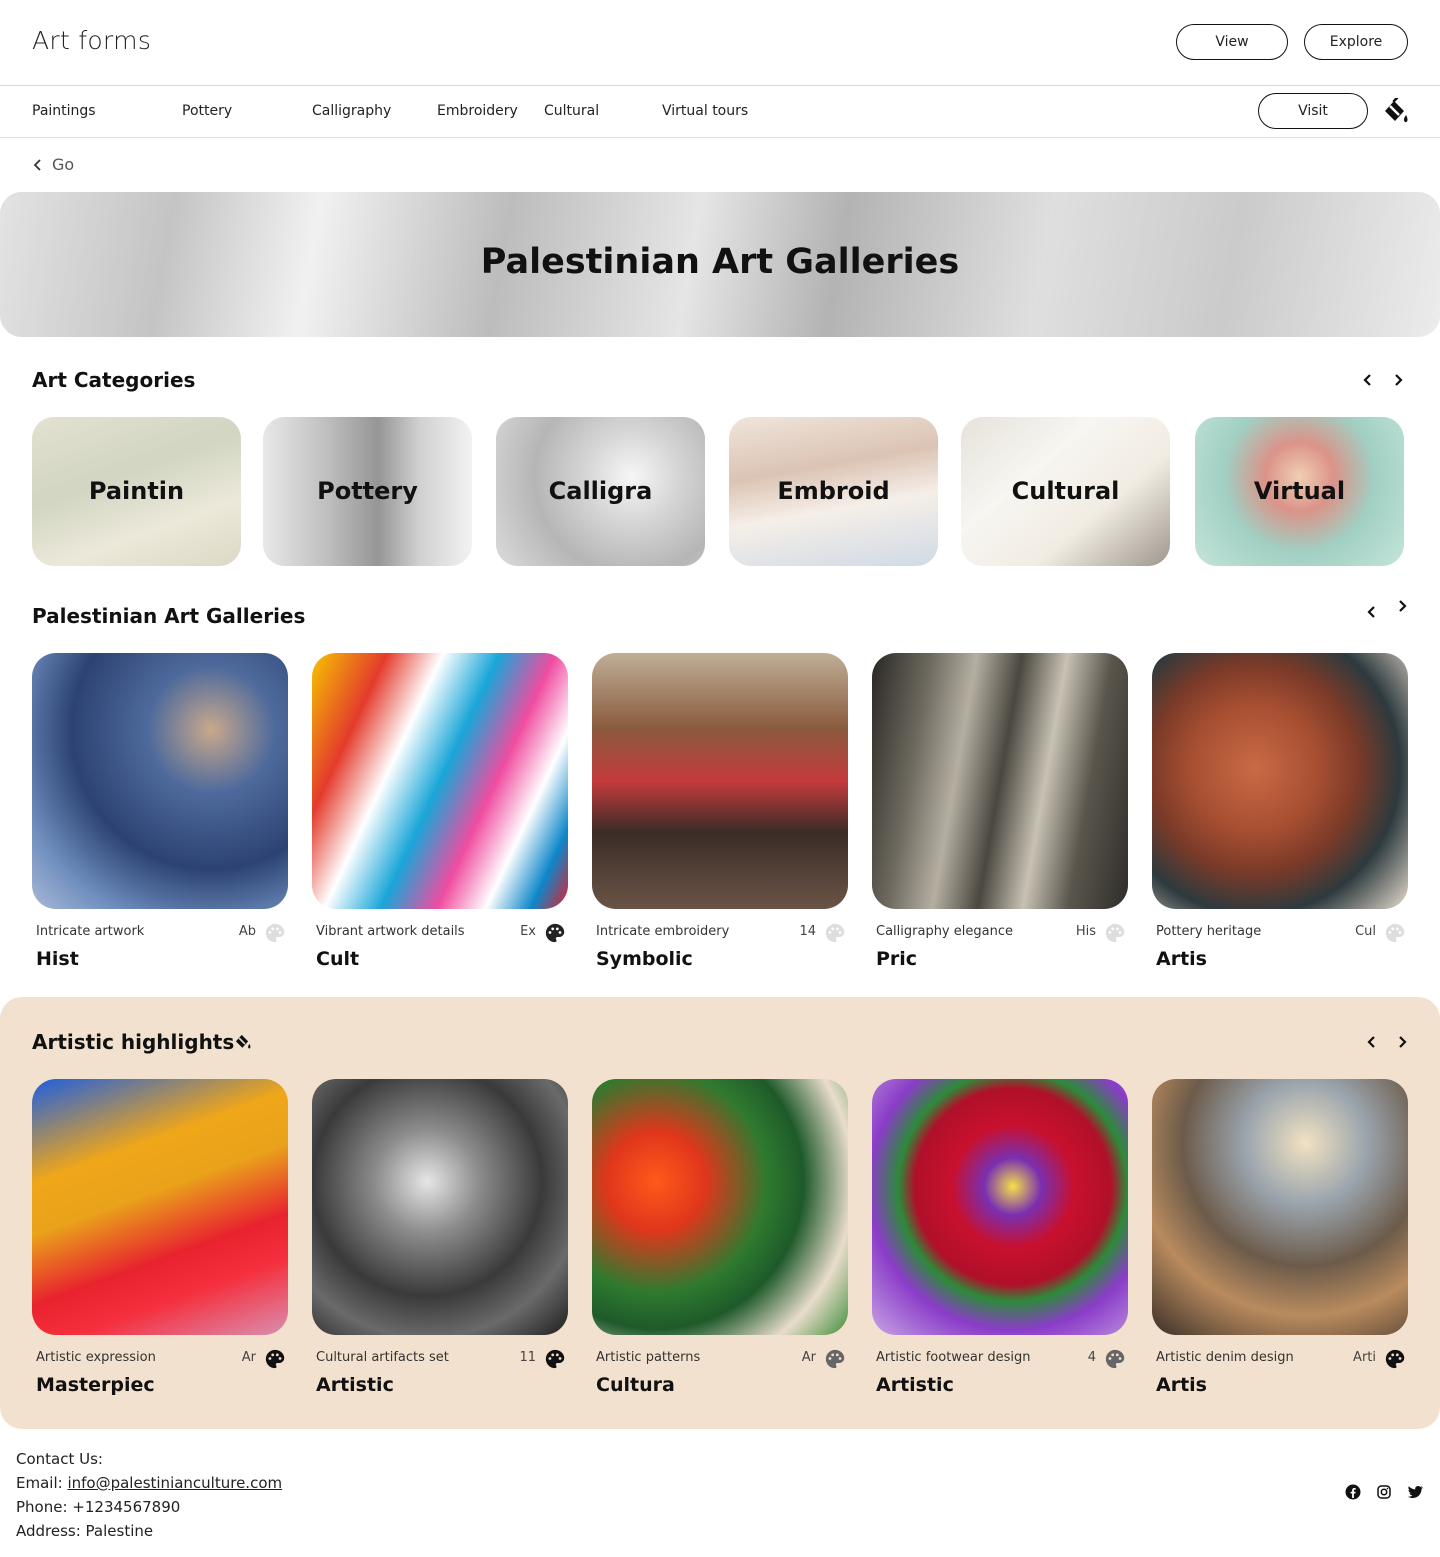 The image size is (1440, 1557). What do you see at coordinates (1225, 1357) in the screenshot?
I see `card-description: Artistic denim design` at bounding box center [1225, 1357].